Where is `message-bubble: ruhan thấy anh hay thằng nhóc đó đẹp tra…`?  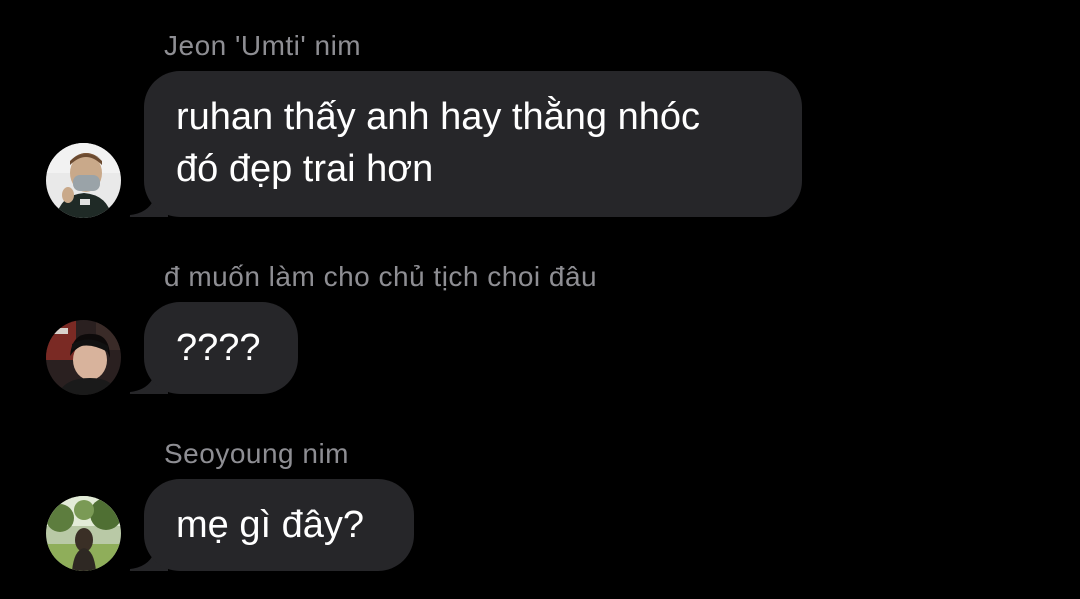
message-bubble: ruhan thấy anh hay thằng nhóc đó đẹp tra… is located at coordinates (473, 144).